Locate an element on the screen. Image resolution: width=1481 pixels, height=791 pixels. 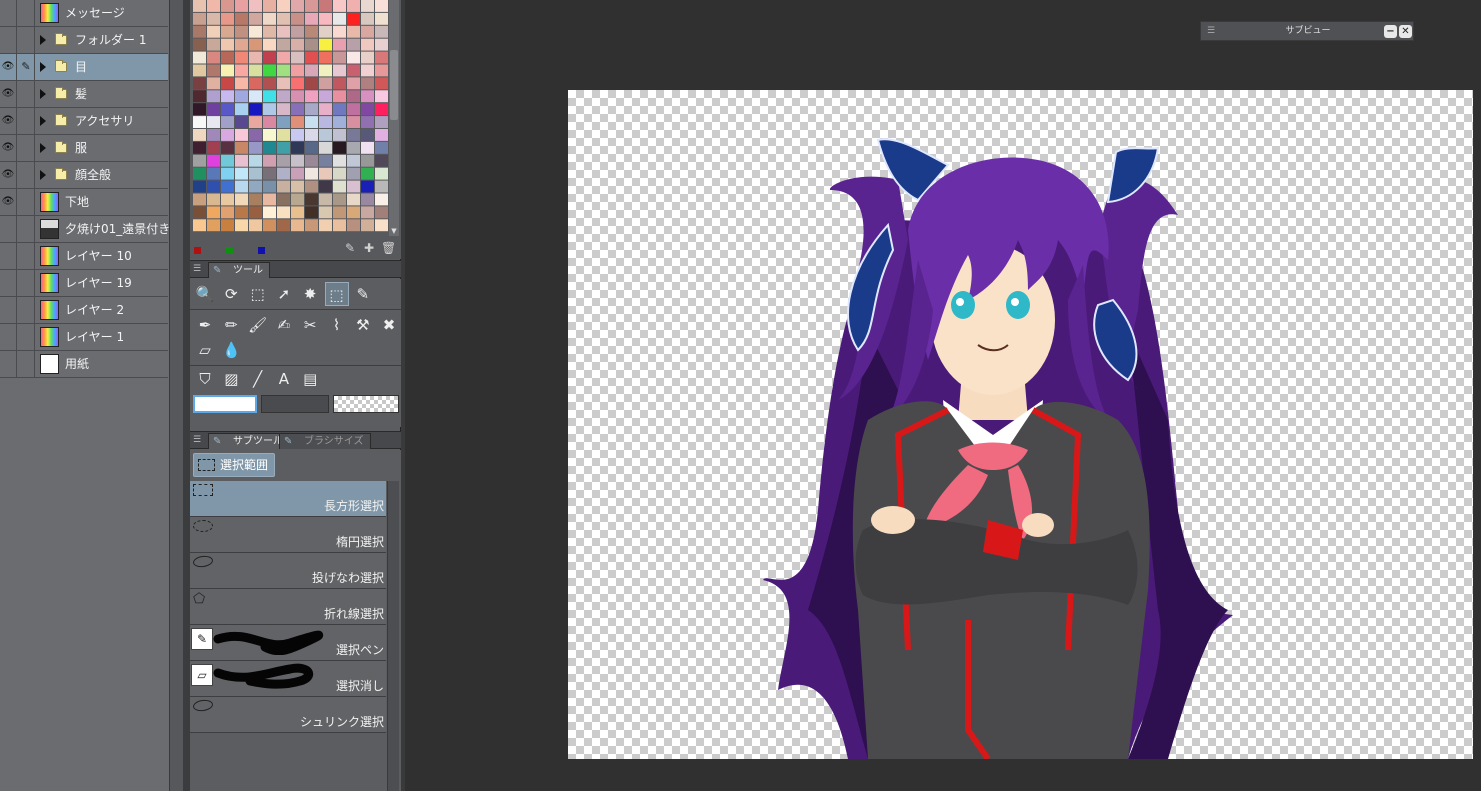
zoom-tool-icon: 🔍 is located at coordinates (205, 294).